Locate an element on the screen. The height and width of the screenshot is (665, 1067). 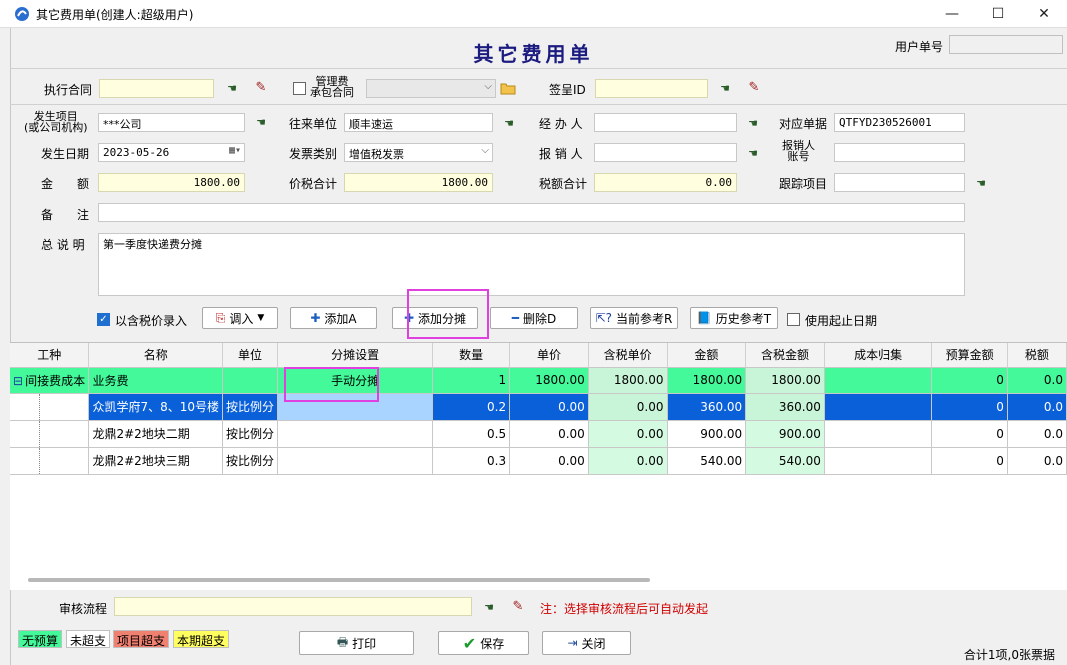
cell-tax-amount: 900.00 is located at coordinates (785, 434).